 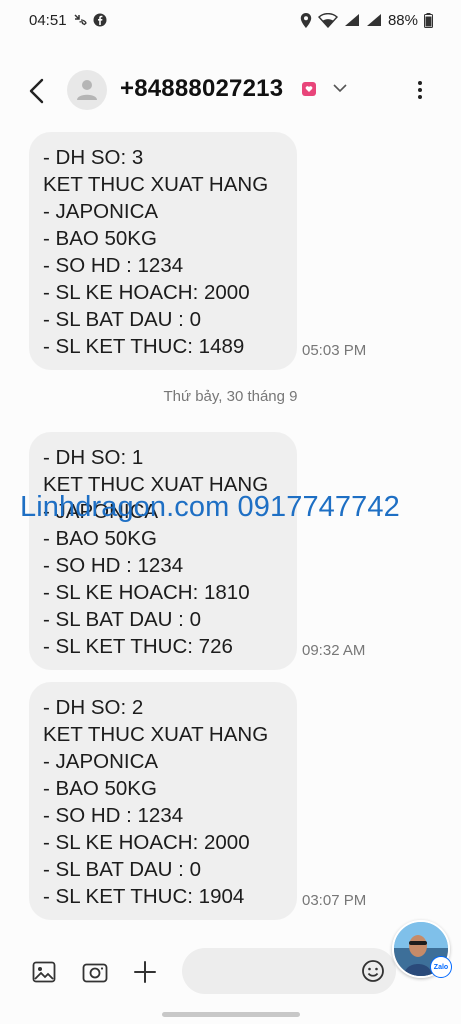 What do you see at coordinates (145, 972) in the screenshot?
I see `plus-icon` at bounding box center [145, 972].